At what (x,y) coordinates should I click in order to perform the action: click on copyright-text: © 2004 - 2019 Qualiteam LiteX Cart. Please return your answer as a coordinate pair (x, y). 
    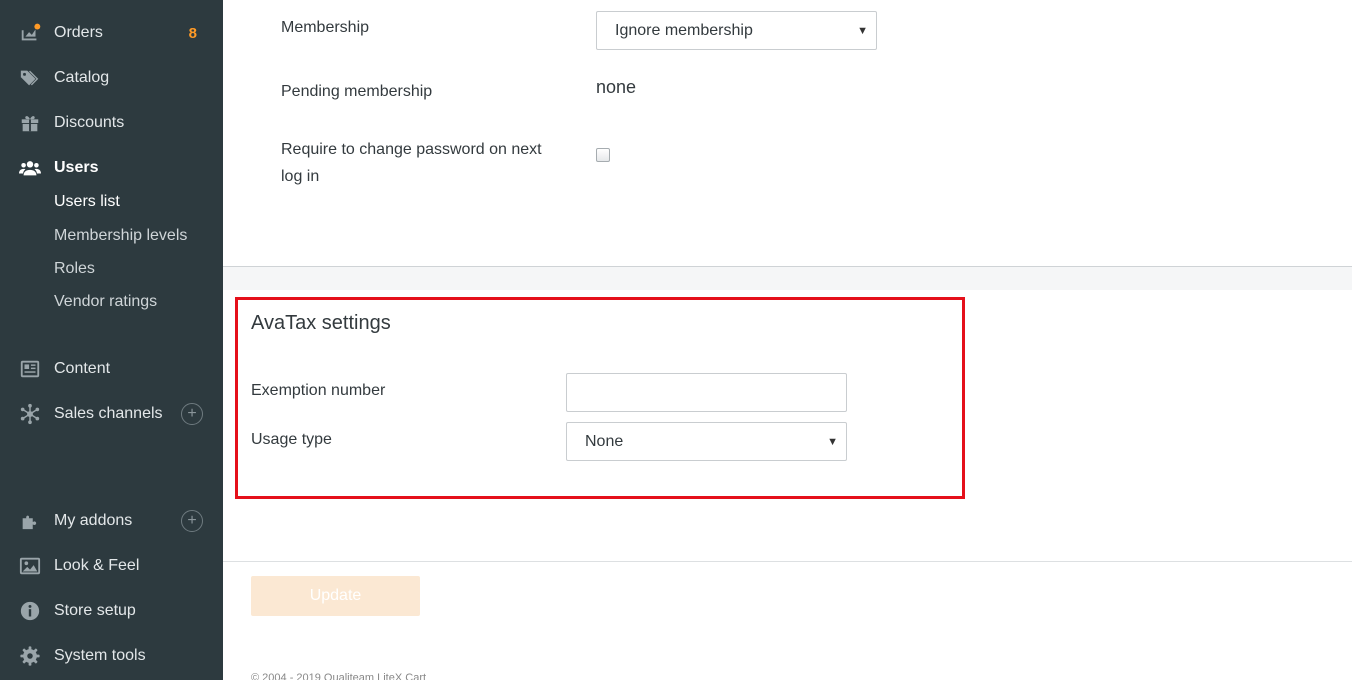
    Looking at the image, I should click on (339, 676).